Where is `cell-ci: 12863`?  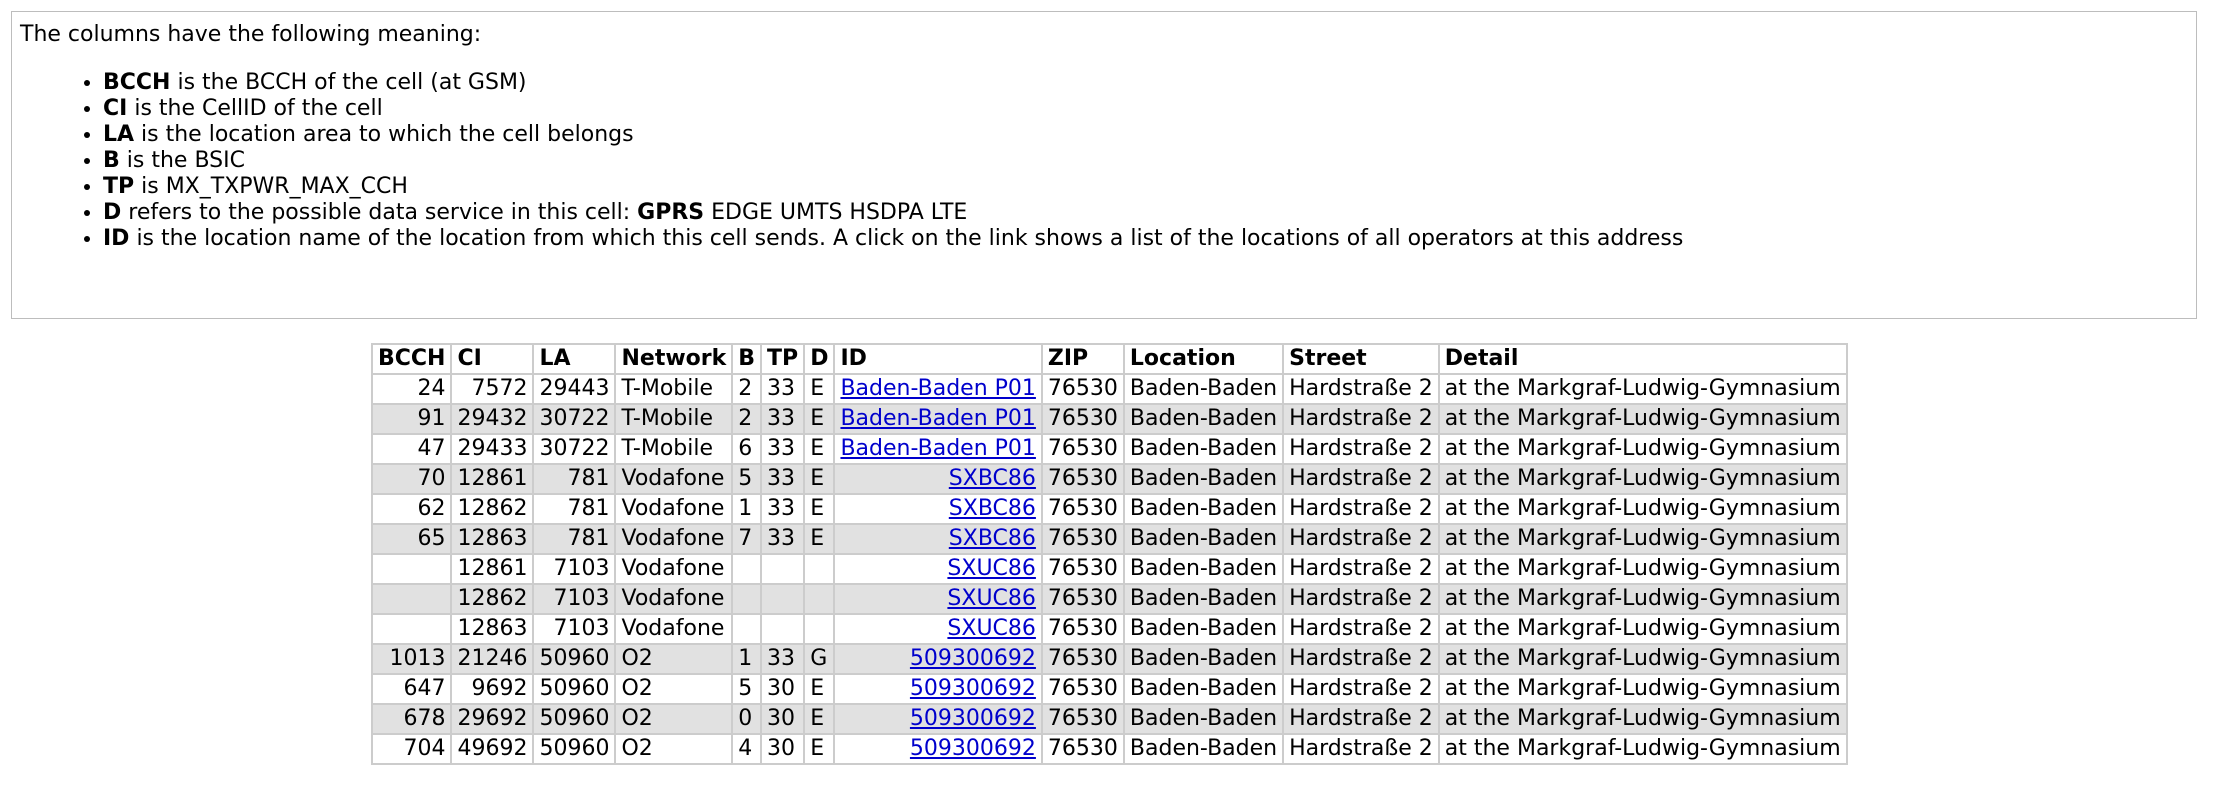 cell-ci: 12863 is located at coordinates (492, 629).